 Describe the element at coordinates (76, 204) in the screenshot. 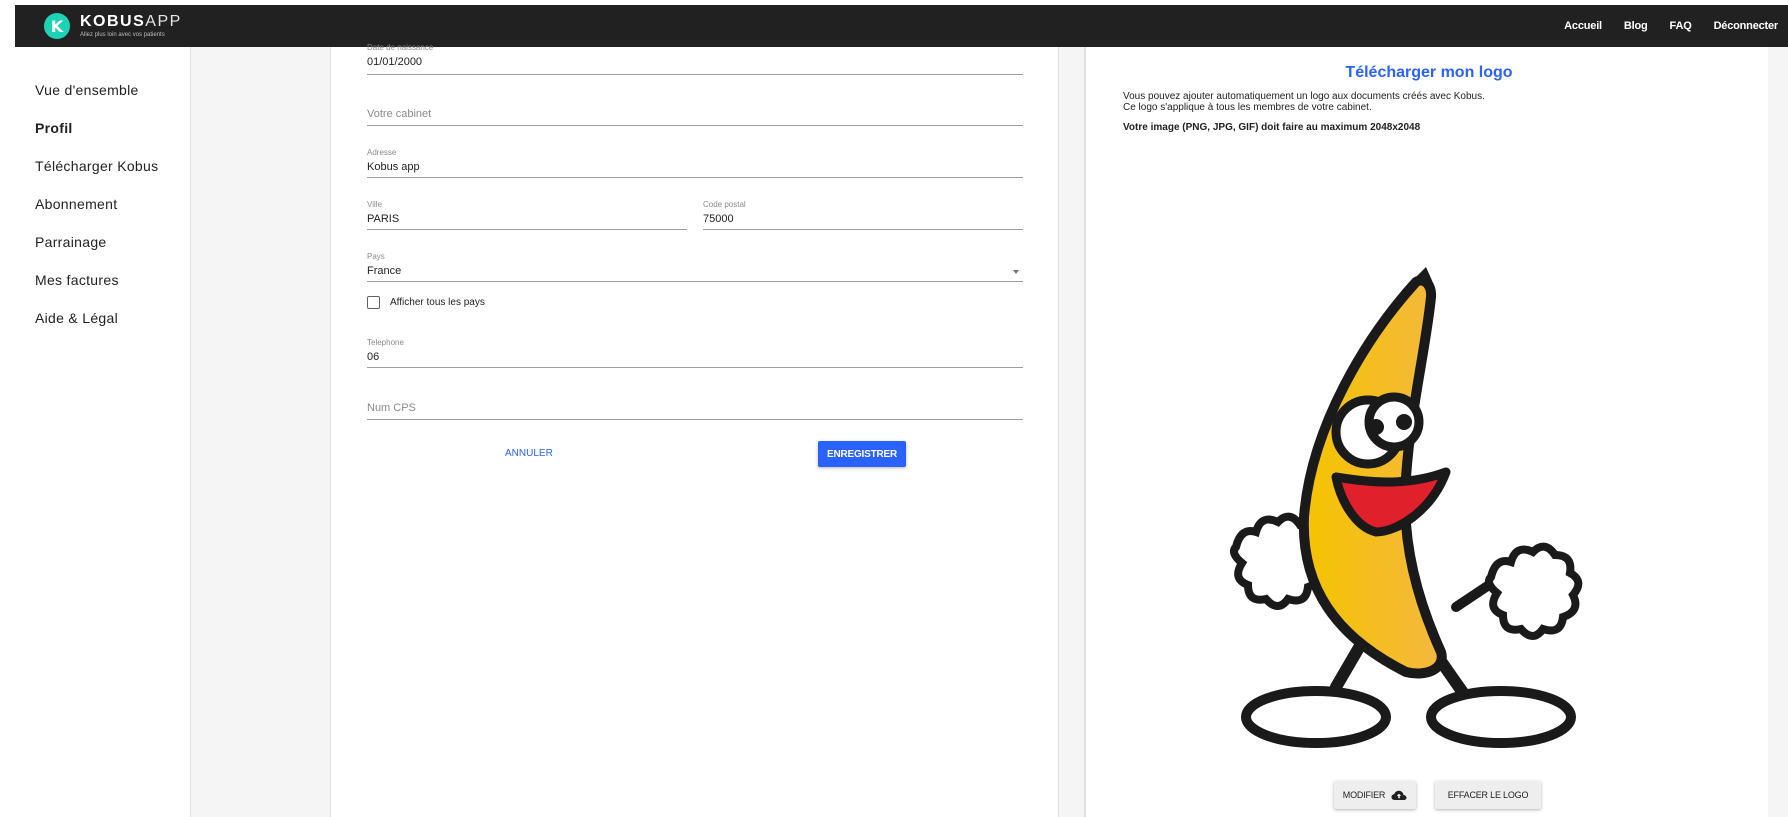

I see `sidebar-item-subscription: Abonnement` at that location.